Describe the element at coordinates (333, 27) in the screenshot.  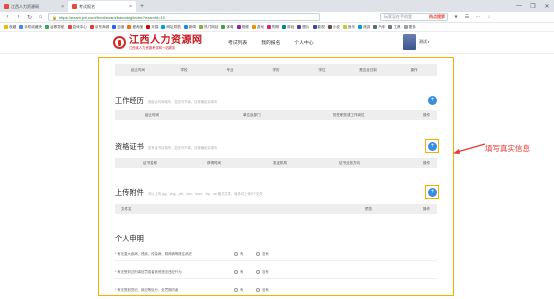
I see `bookmark-item: 小说` at that location.